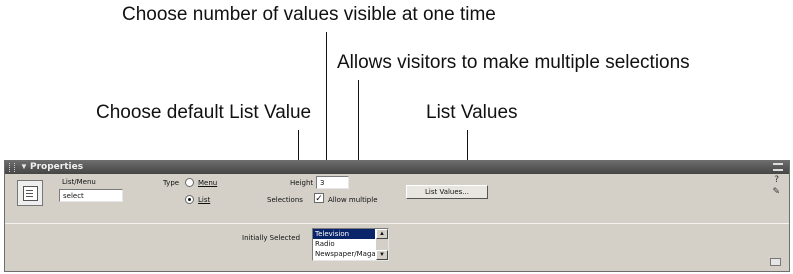 Image resolution: width=793 pixels, height=274 pixels. Describe the element at coordinates (204, 200) in the screenshot. I see `type-list-label: List` at that location.